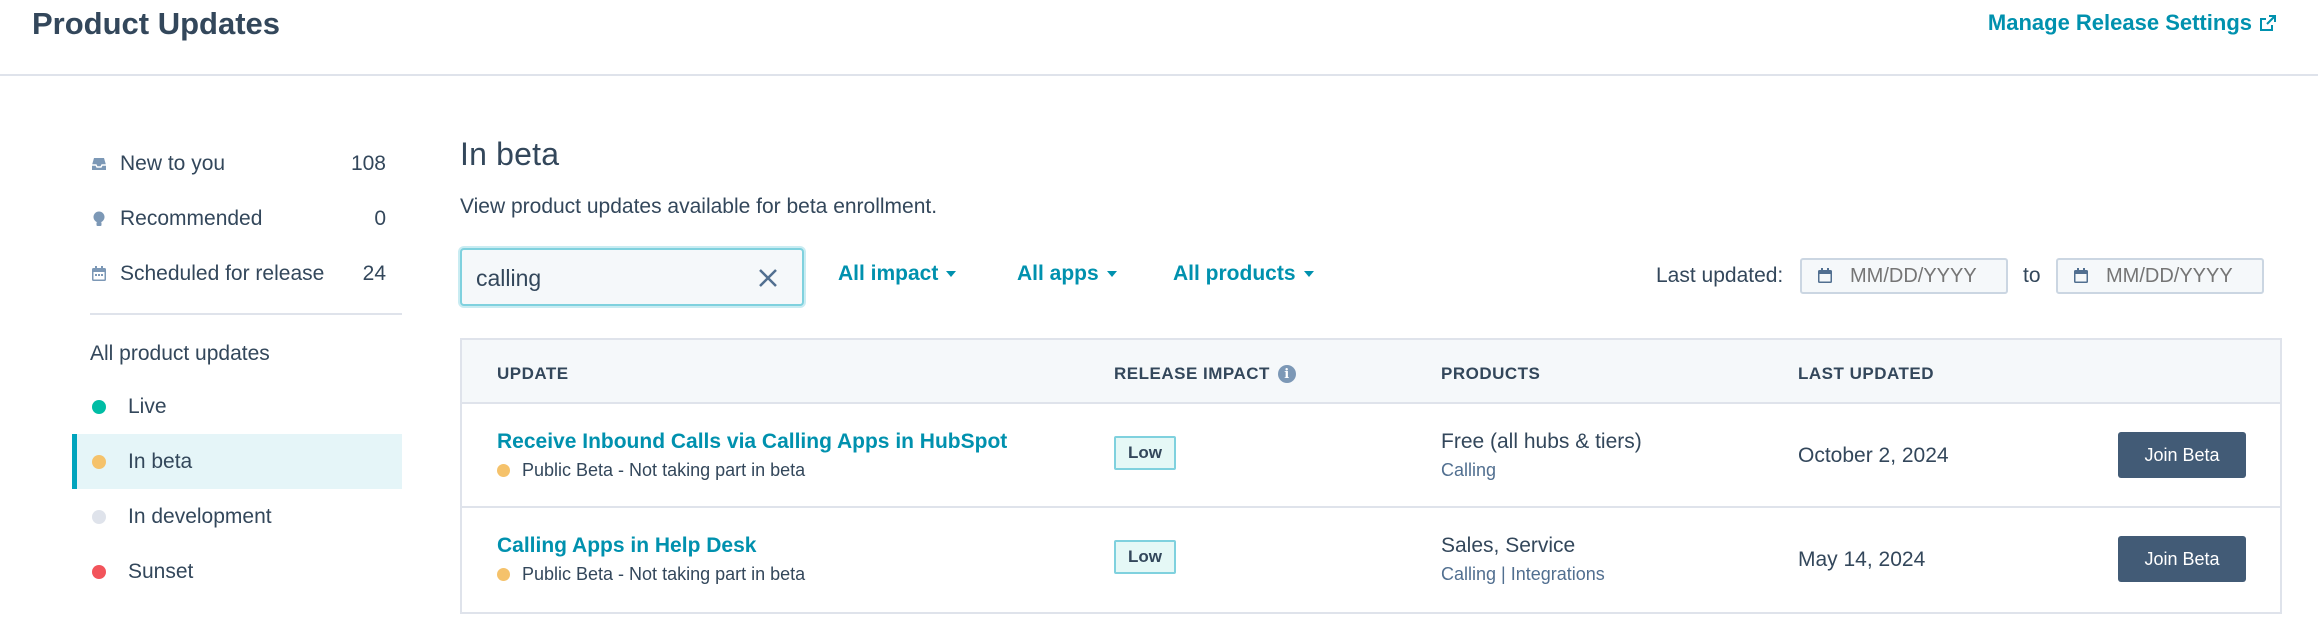  Describe the element at coordinates (237, 354) in the screenshot. I see `sidebar-heading: All product updates` at that location.